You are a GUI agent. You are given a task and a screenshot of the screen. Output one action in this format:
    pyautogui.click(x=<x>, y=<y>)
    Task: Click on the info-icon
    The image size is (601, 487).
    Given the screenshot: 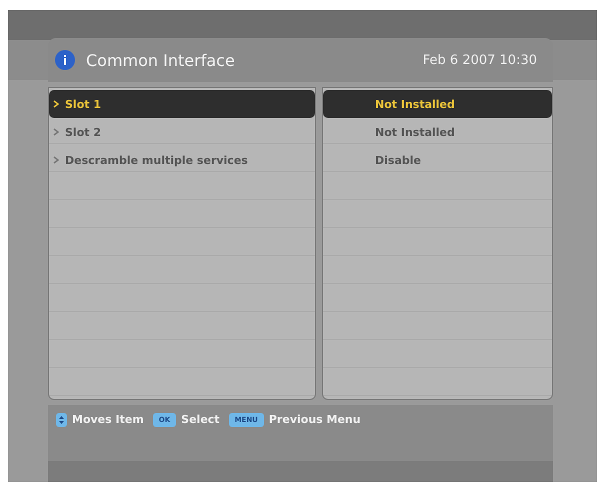 What is the action you would take?
    pyautogui.click(x=65, y=60)
    